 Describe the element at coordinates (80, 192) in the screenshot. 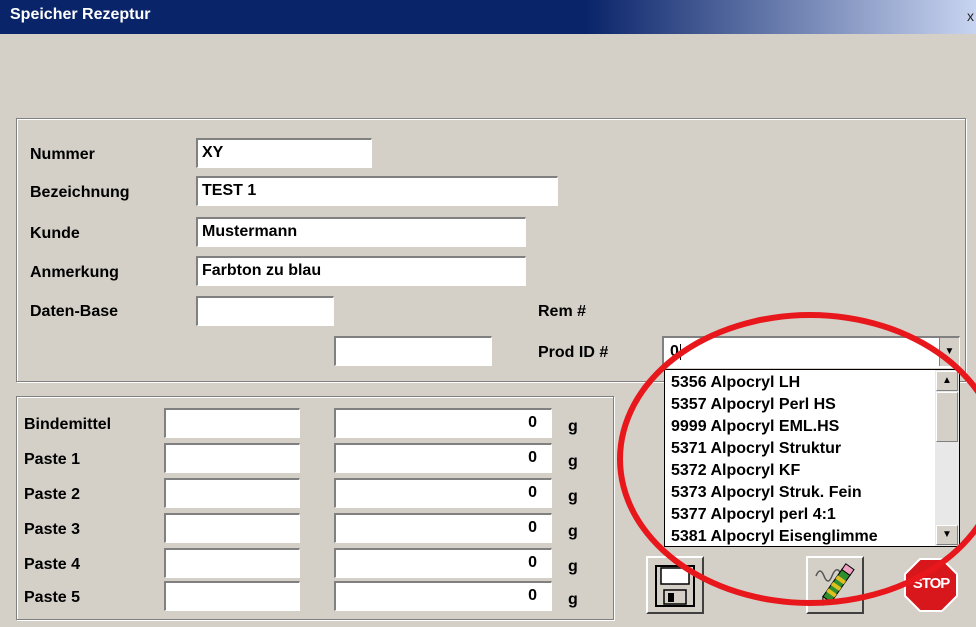

I see `bezeichnung-label: Bezeichnung` at that location.